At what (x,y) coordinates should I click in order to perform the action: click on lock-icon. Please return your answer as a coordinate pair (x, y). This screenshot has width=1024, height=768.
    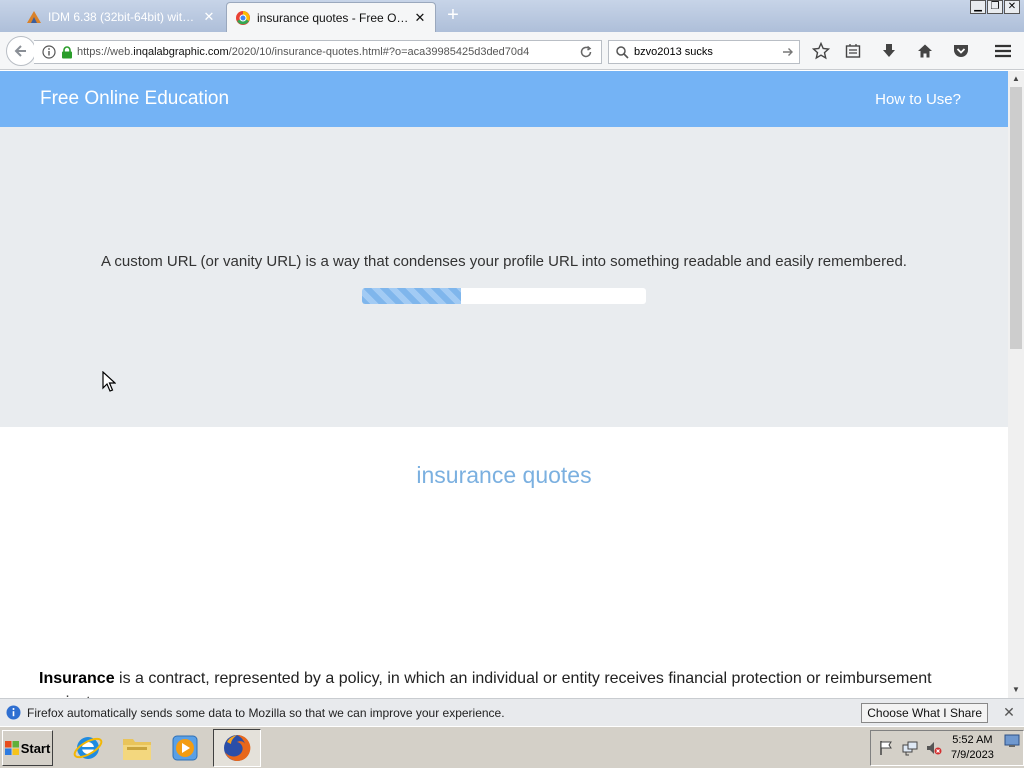
    Looking at the image, I should click on (67, 51).